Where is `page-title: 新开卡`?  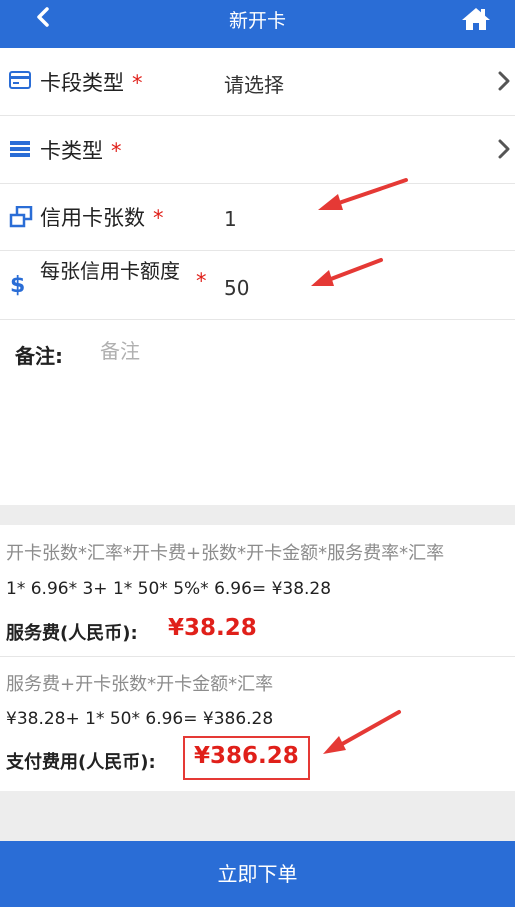 page-title: 新开卡 is located at coordinates (257, 21).